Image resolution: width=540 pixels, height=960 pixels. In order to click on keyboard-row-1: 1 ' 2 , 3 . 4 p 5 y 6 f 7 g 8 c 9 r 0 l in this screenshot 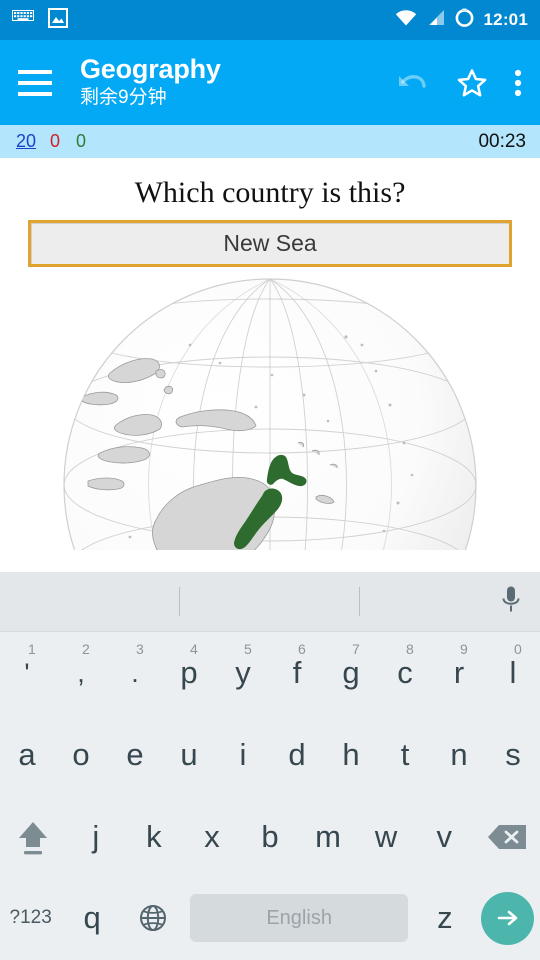, I will do `click(270, 673)`.